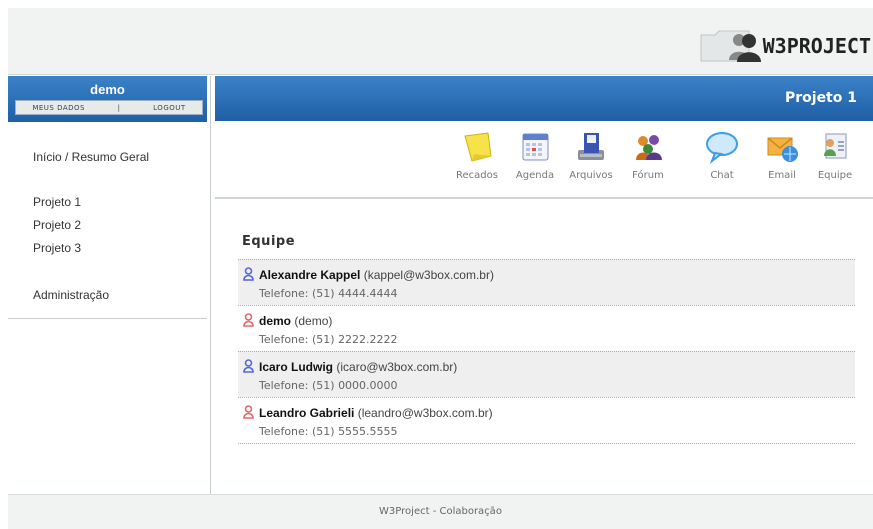  I want to click on chat-bubble-icon, so click(722, 147).